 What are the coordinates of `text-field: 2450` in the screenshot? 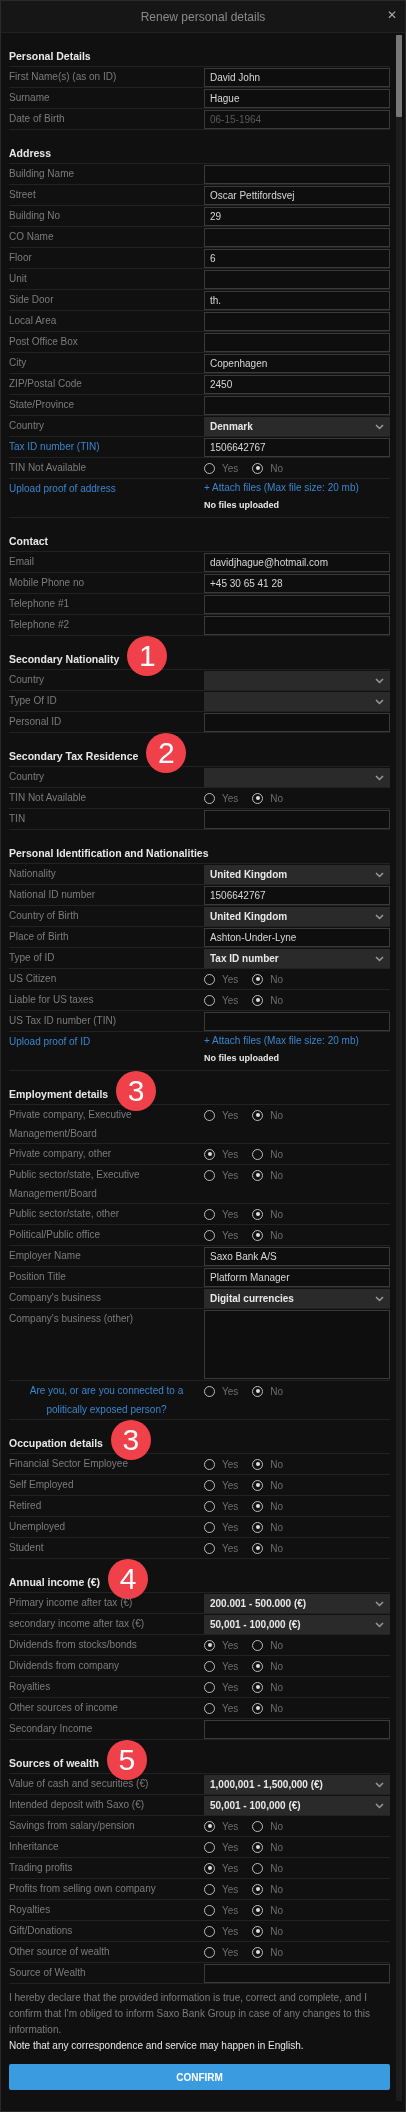 It's located at (297, 384).